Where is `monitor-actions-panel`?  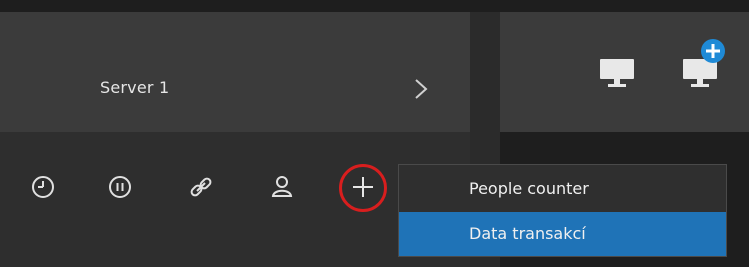 monitor-actions-panel is located at coordinates (624, 72).